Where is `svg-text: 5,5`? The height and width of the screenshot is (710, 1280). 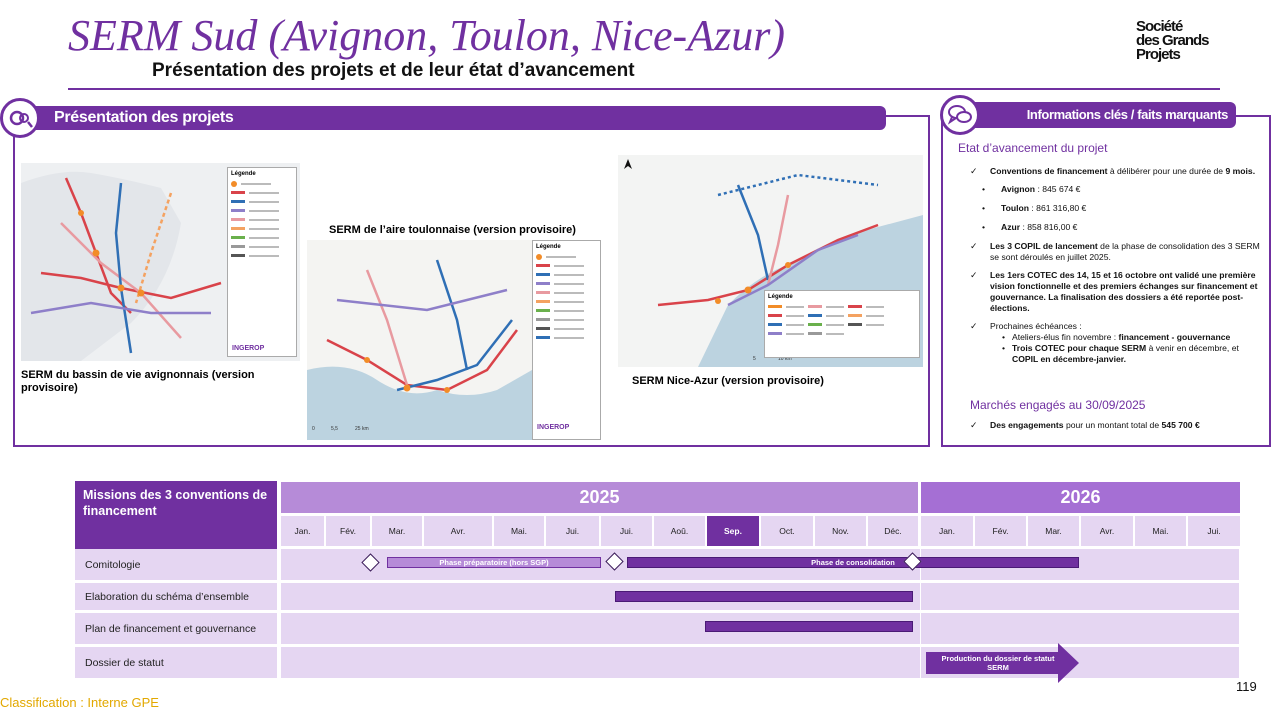
svg-text: 5,5 is located at coordinates (334, 429).